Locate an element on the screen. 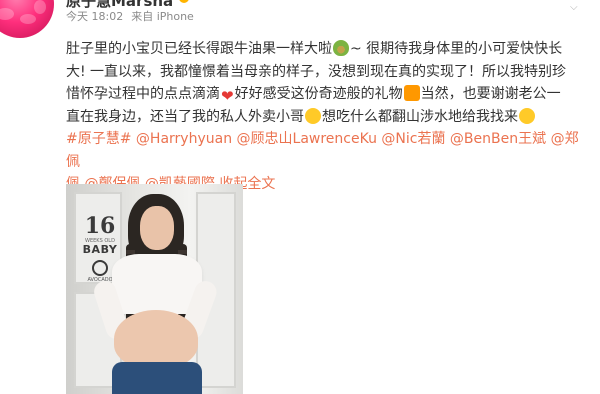 The width and height of the screenshot is (600, 394). mention-link: @顾忠山LawrenceKu is located at coordinates (307, 139).